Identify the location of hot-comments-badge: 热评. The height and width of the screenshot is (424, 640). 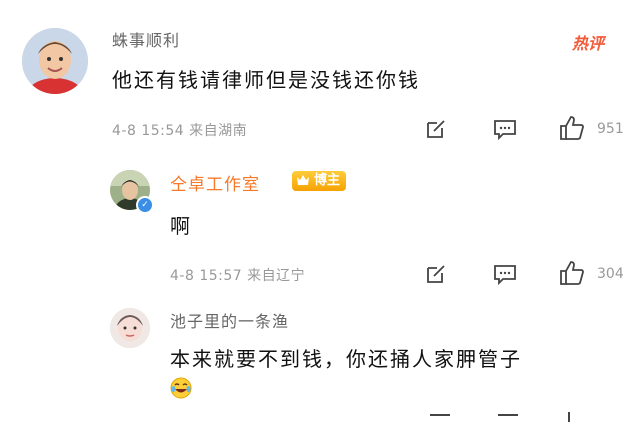
(588, 43).